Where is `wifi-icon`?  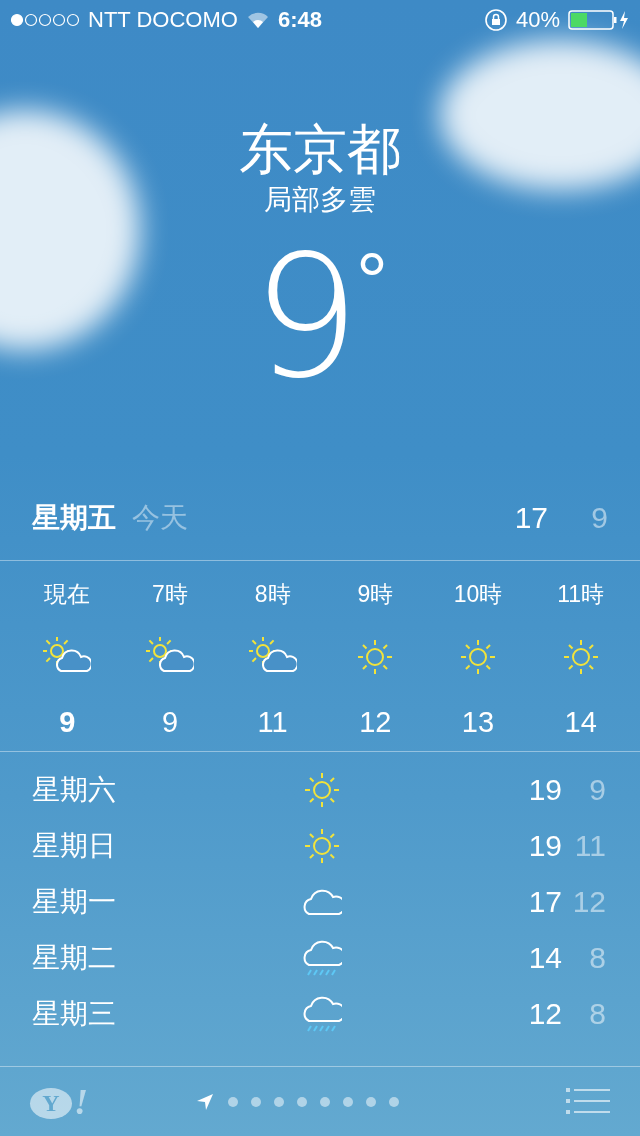 wifi-icon is located at coordinates (257, 20).